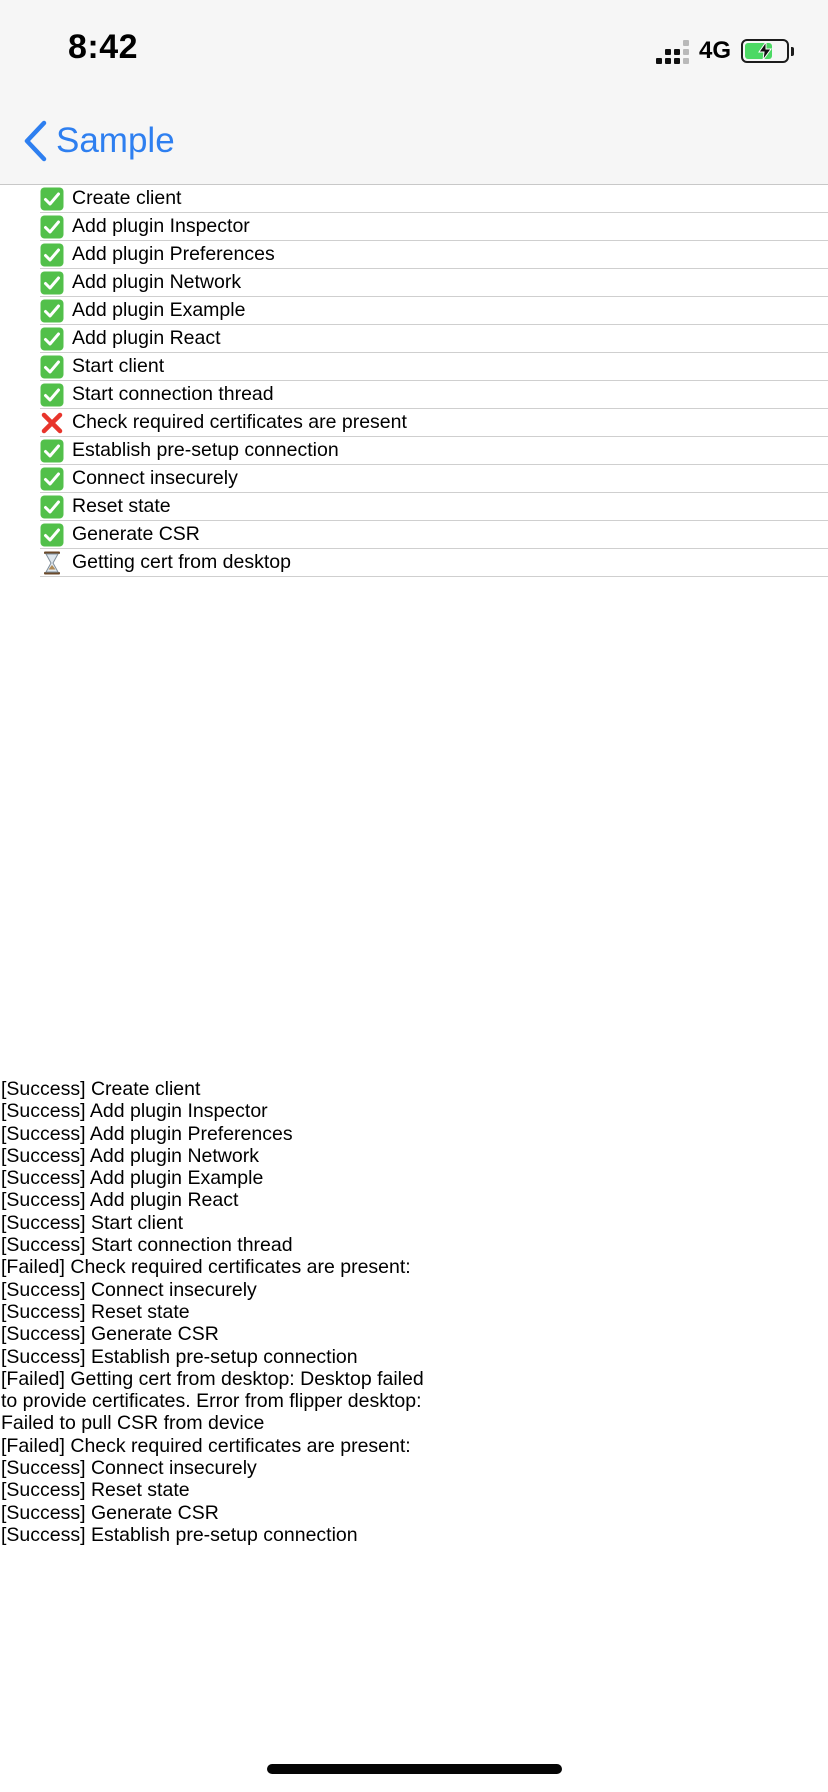  Describe the element at coordinates (434, 339) in the screenshot. I see `step-row: Add plugin React` at that location.